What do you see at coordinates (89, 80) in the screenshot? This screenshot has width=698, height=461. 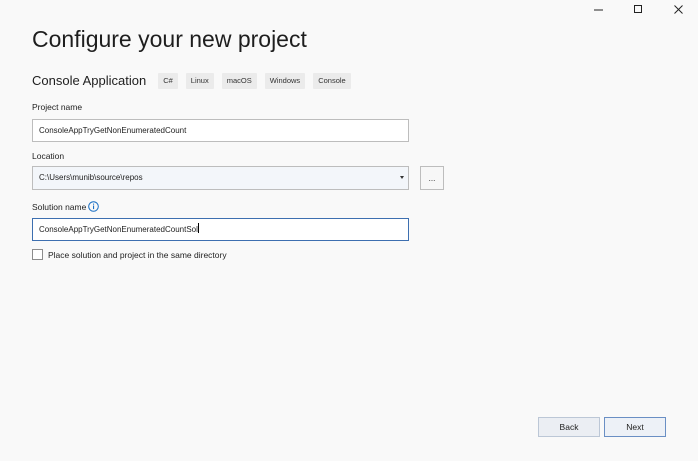 I see `template-name: Console Application` at bounding box center [89, 80].